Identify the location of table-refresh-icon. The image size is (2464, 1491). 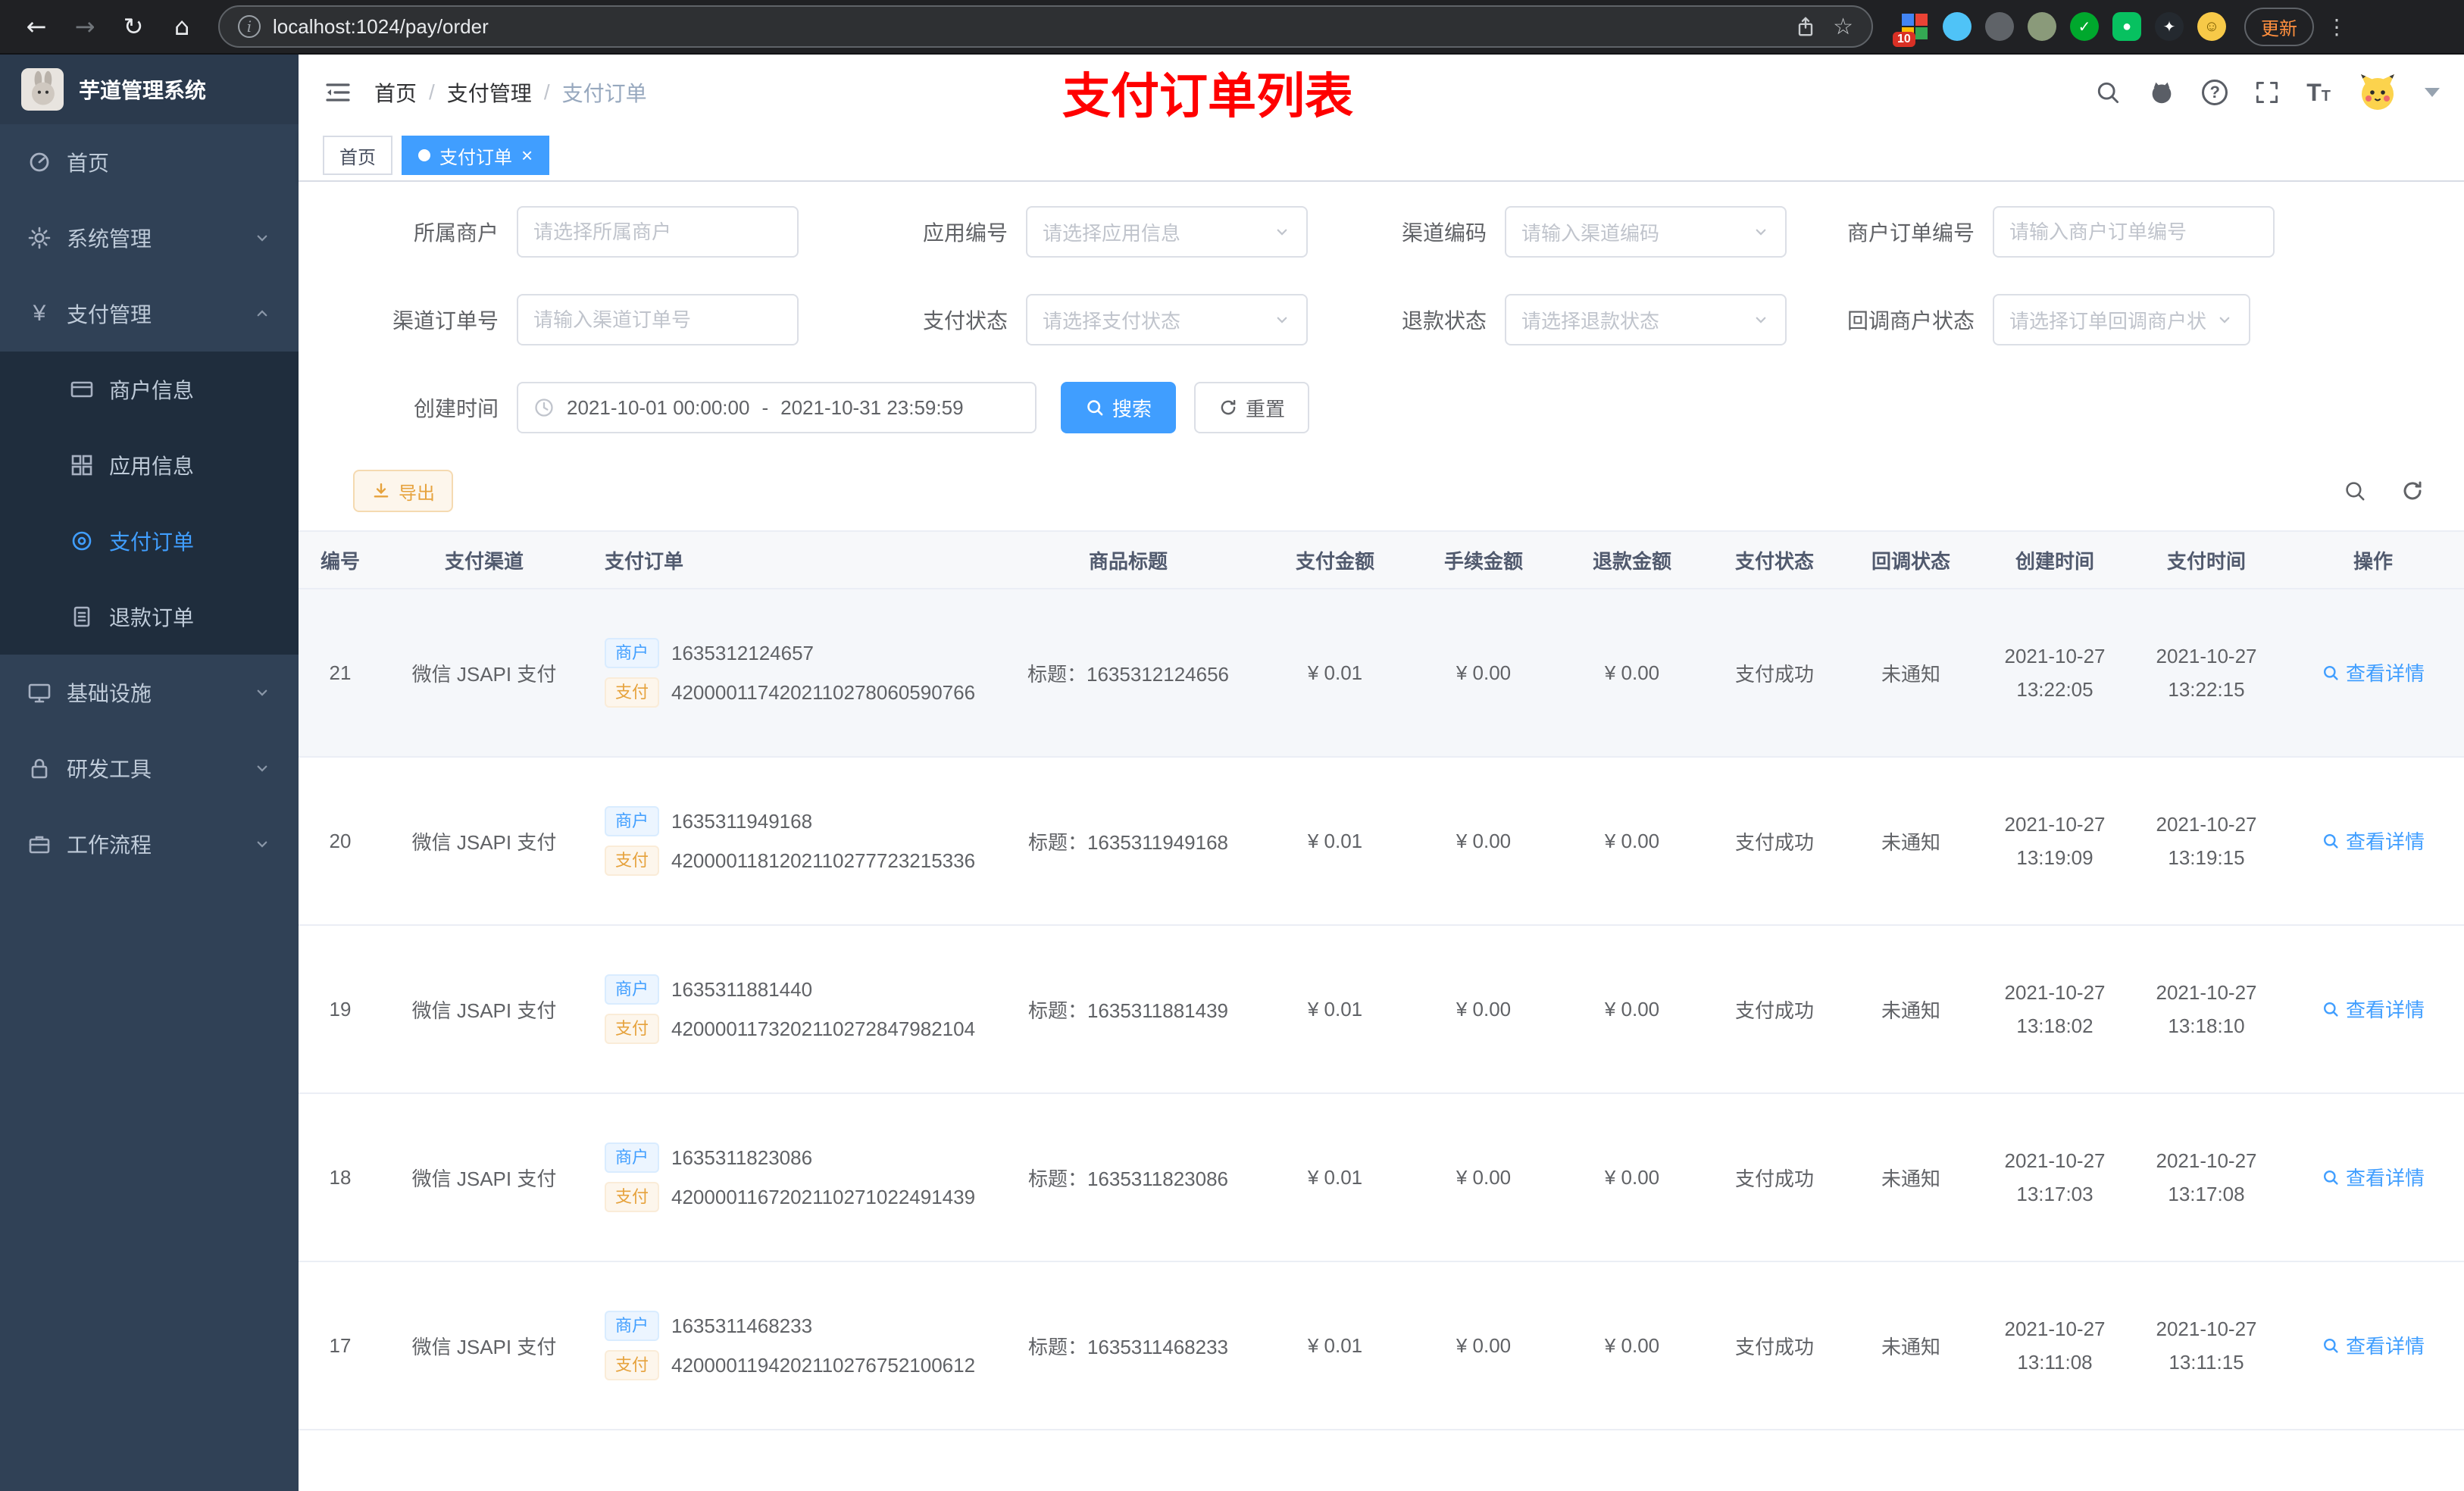
(2412, 491).